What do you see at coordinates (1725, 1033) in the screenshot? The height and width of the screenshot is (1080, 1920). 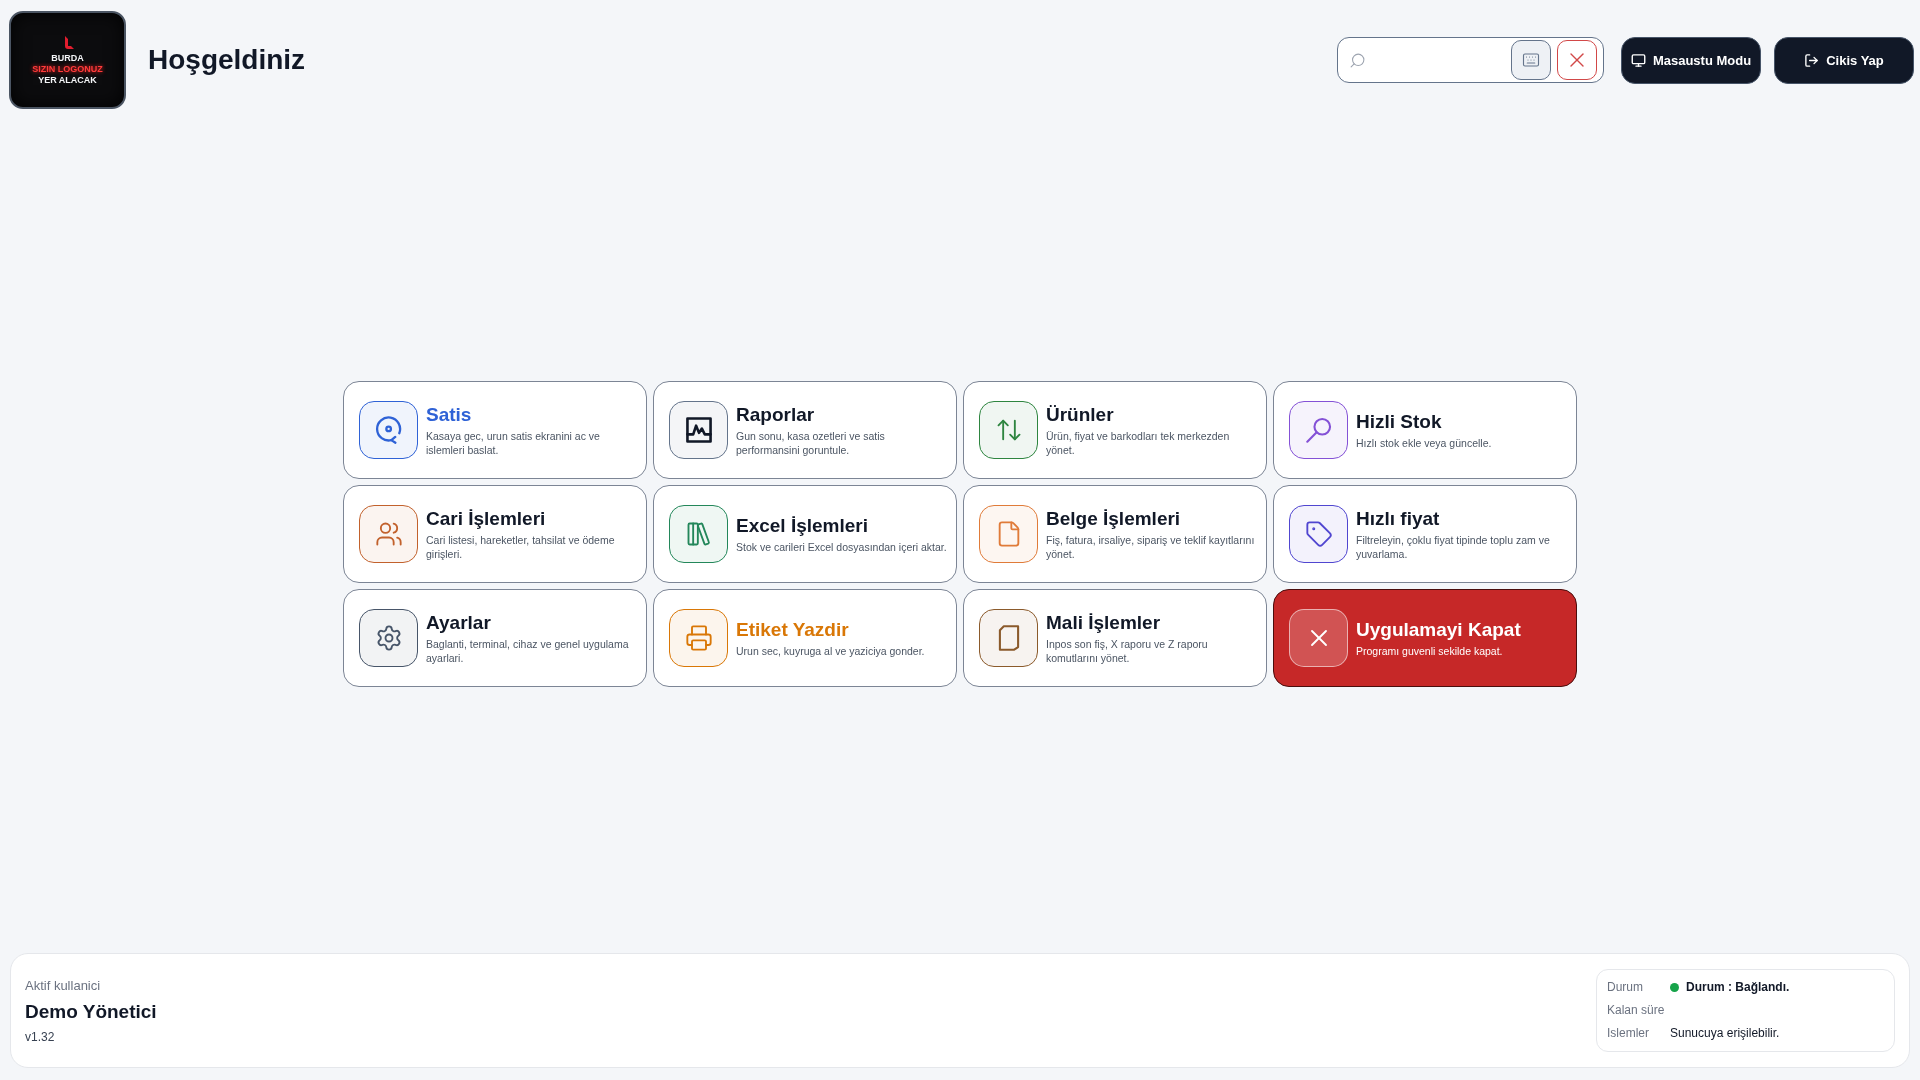 I see `status-value: Sunucuya erişilebilir.` at bounding box center [1725, 1033].